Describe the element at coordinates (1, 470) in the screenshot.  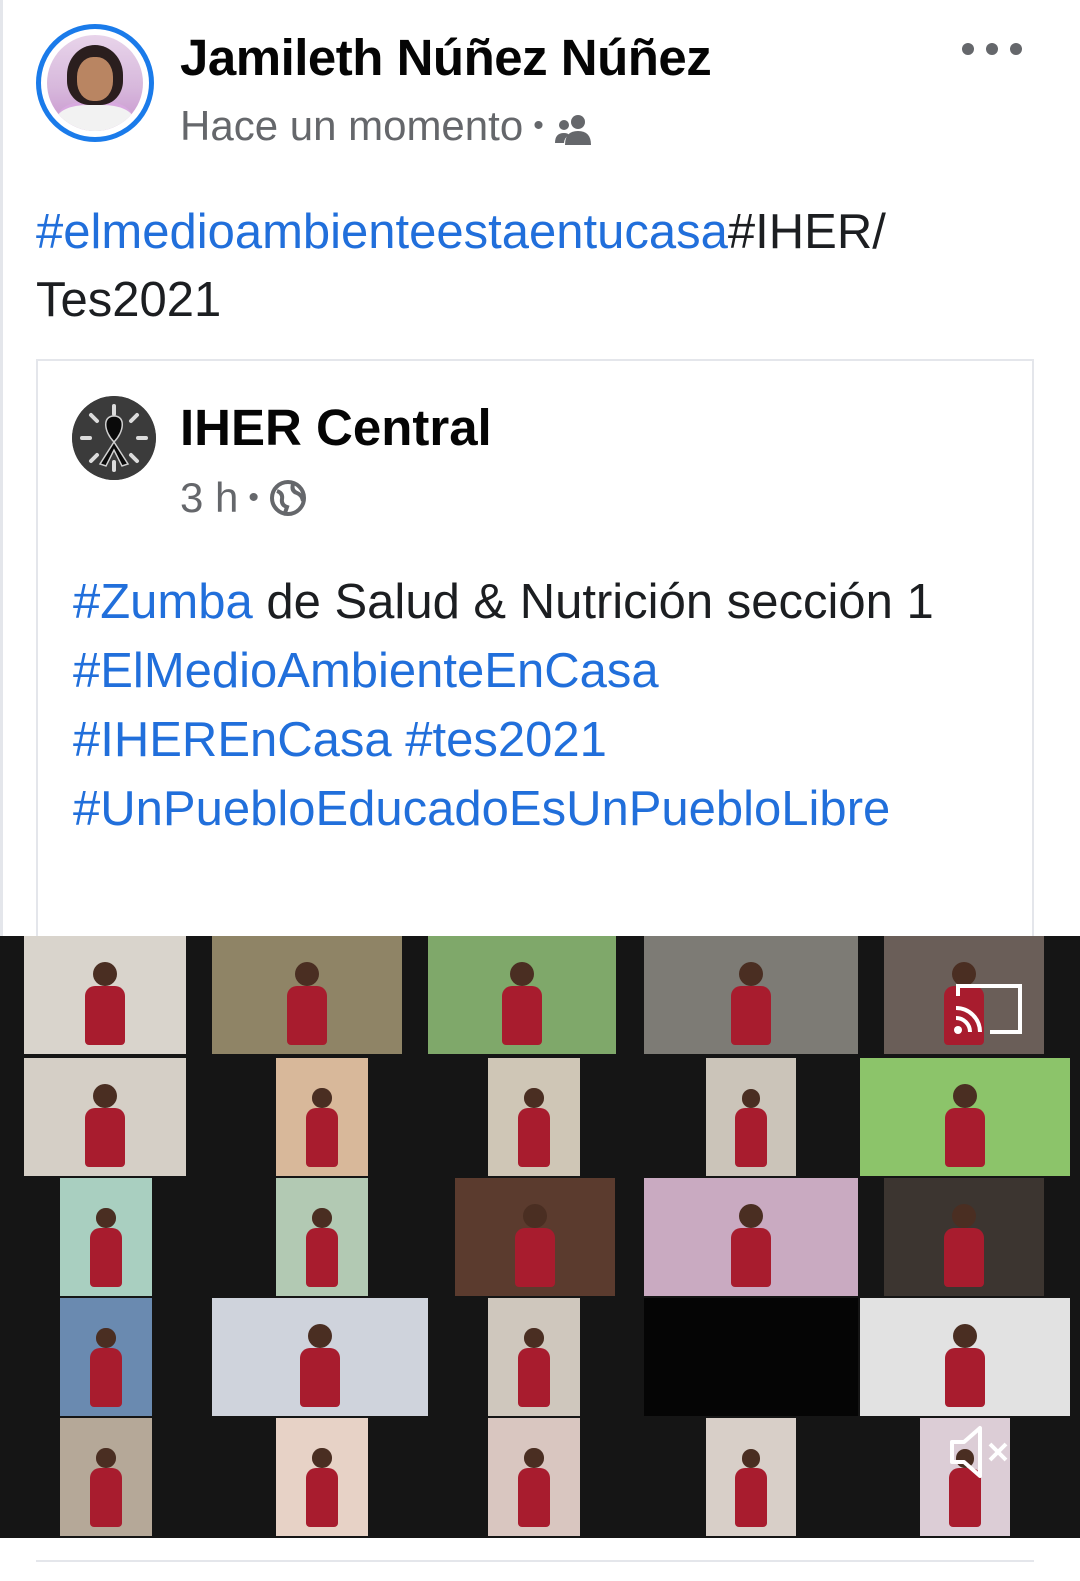
I see `left-border` at that location.